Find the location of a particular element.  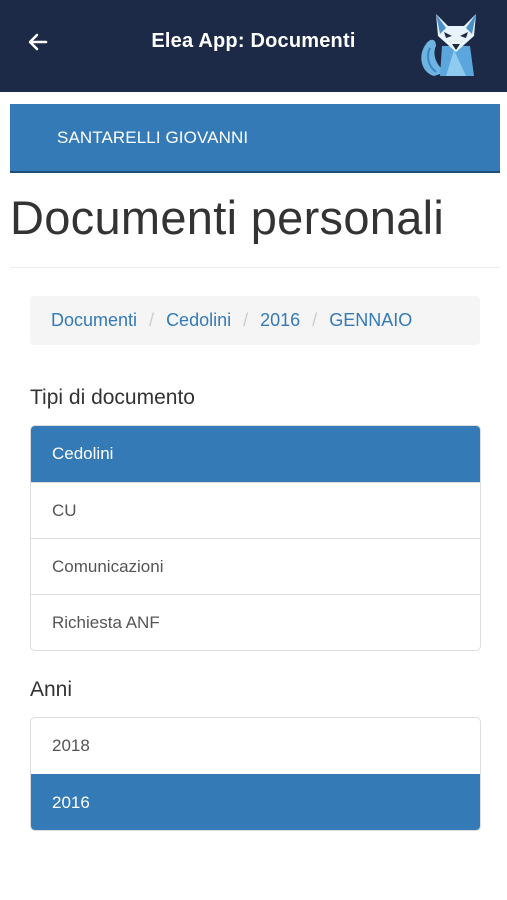

user-bar: SANTARELLI GIOVANNI is located at coordinates (255, 138).